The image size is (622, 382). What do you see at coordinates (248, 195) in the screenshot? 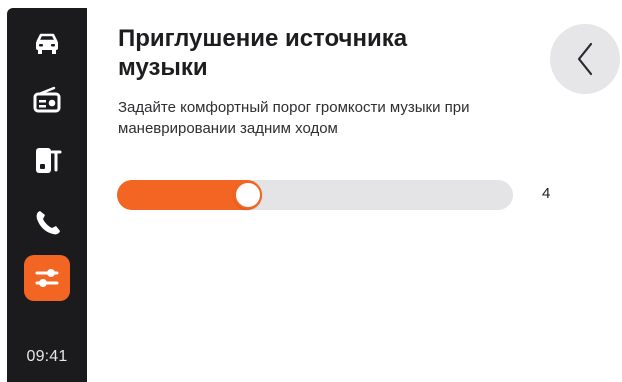
I see `slider-thumb` at bounding box center [248, 195].